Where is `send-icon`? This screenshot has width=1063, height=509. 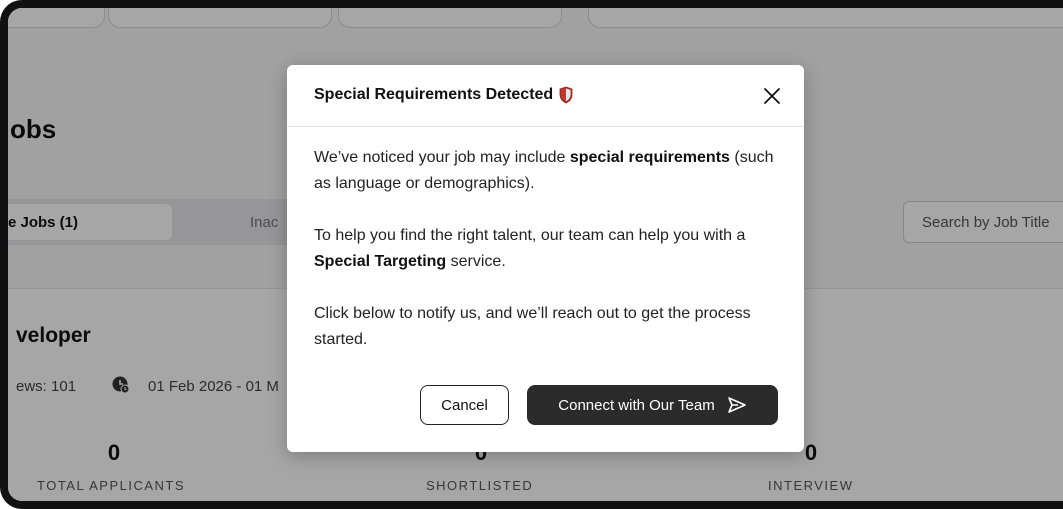 send-icon is located at coordinates (736, 405).